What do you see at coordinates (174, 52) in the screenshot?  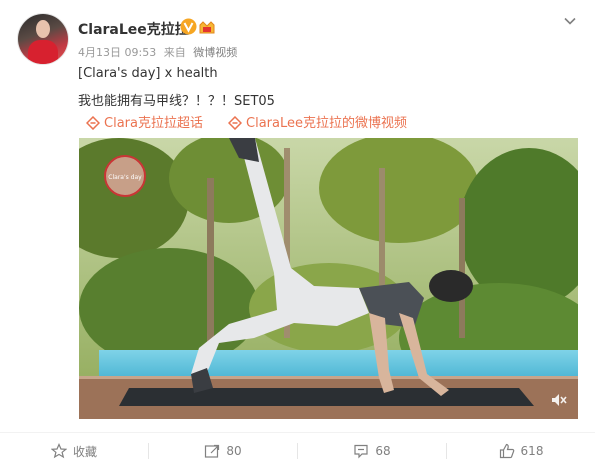 I see `post-source-prefix: 来自` at bounding box center [174, 52].